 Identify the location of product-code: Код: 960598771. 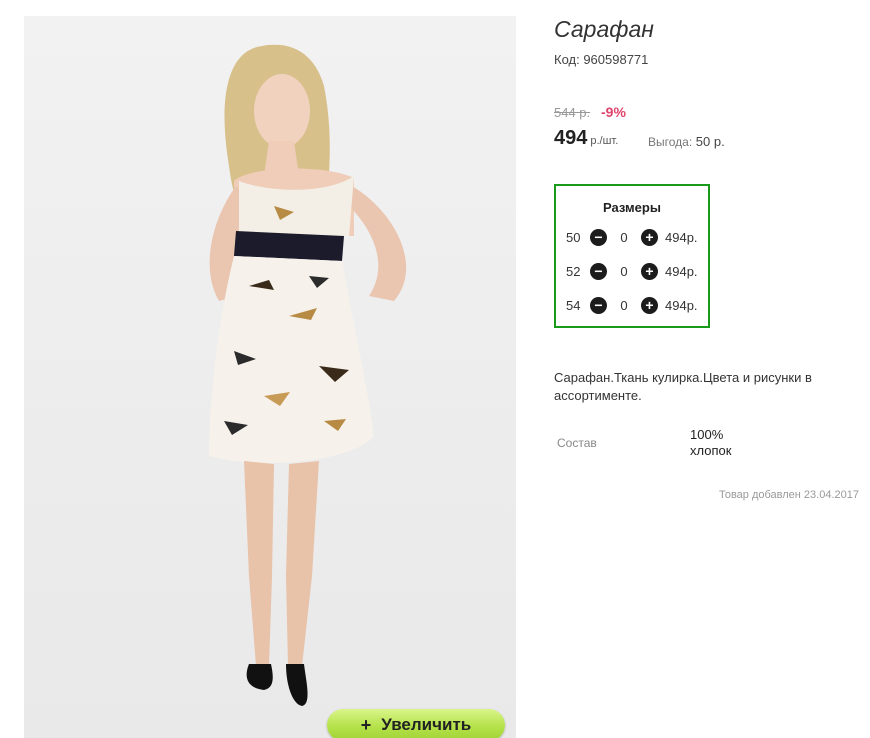
(601, 59).